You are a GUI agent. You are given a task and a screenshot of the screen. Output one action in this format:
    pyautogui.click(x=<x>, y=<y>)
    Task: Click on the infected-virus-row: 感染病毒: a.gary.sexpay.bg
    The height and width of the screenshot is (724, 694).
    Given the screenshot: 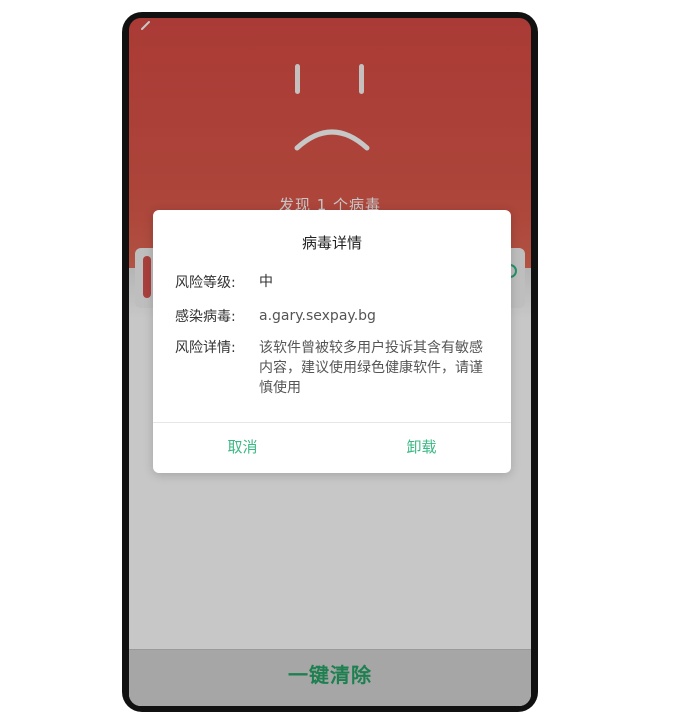 What is the action you would take?
    pyautogui.click(x=332, y=316)
    